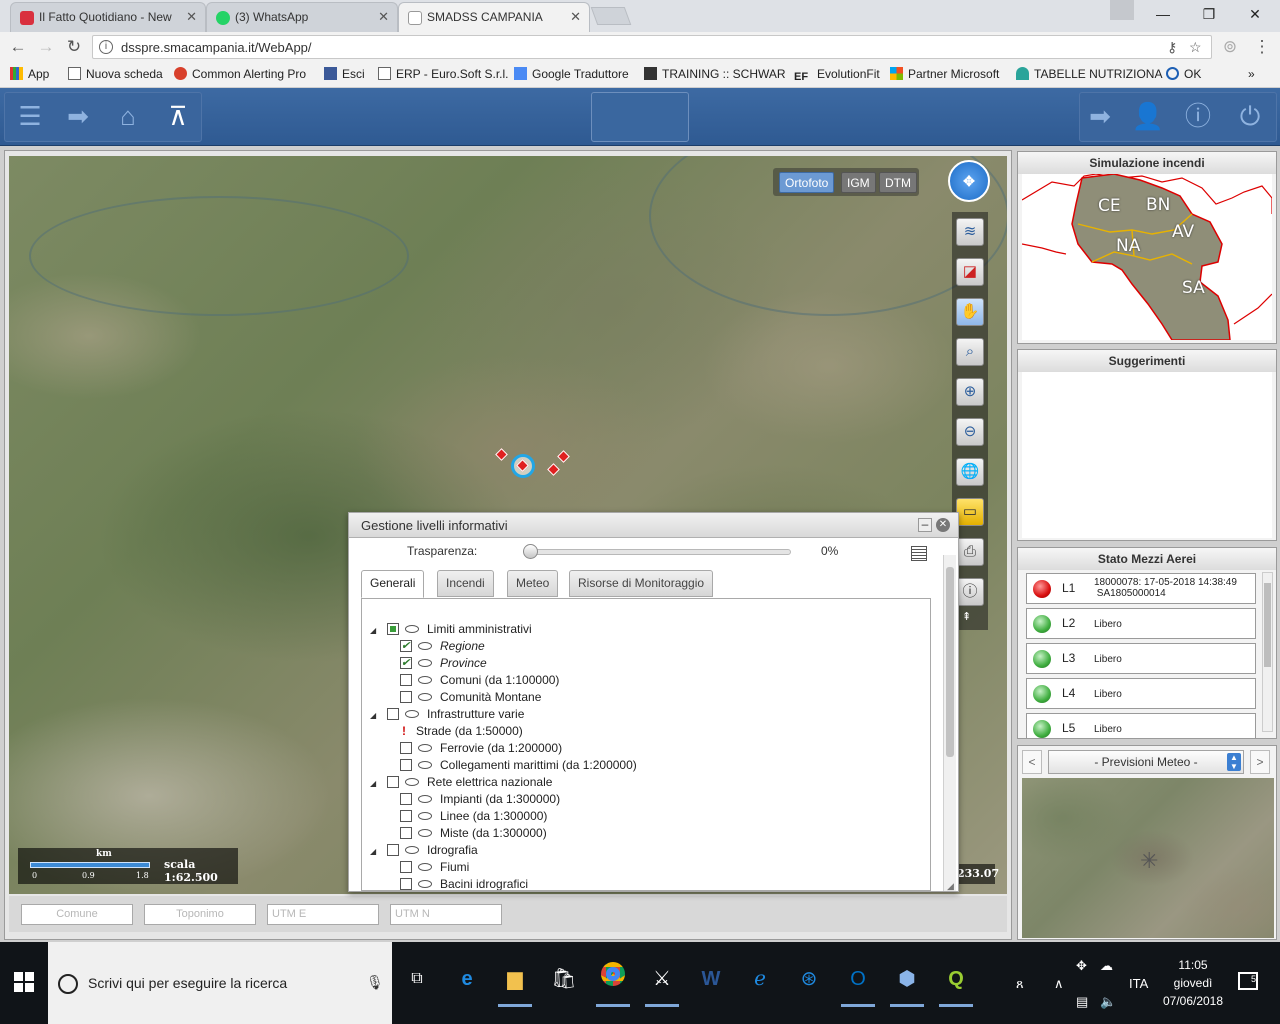 The width and height of the screenshot is (1280, 1024). Describe the element at coordinates (106, 47) in the screenshot. I see `site-info-icon: i` at that location.